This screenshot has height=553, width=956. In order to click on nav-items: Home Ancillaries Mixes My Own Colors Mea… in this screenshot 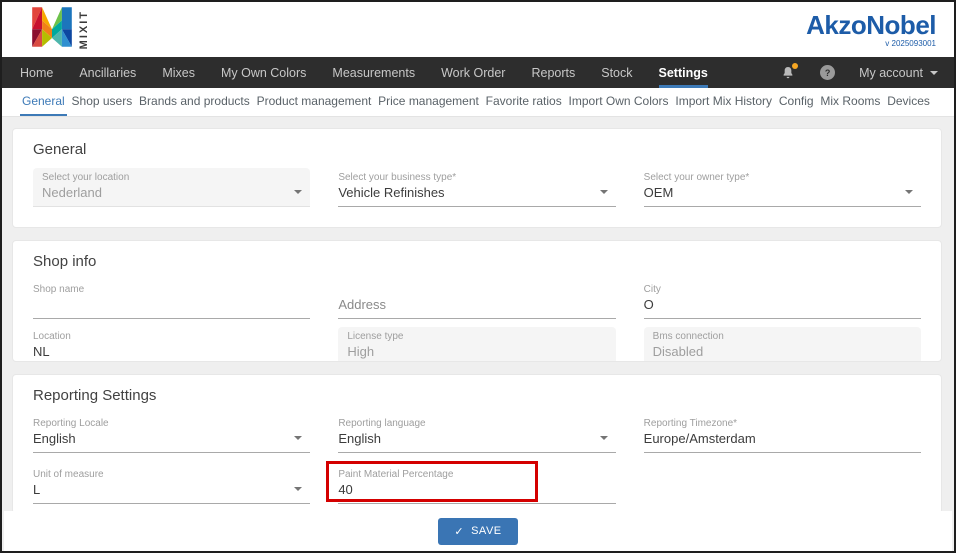, I will do `click(364, 72)`.